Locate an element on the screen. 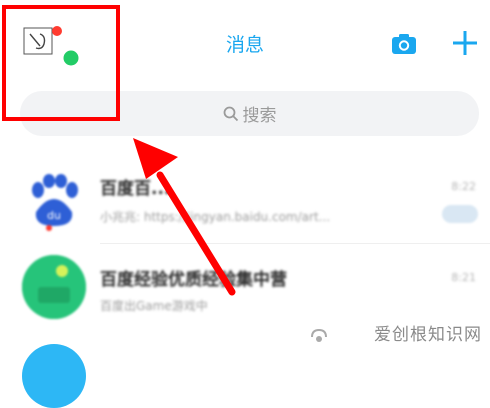 Image resolution: width=490 pixels, height=408 pixels. highlight-box is located at coordinates (61, 63).